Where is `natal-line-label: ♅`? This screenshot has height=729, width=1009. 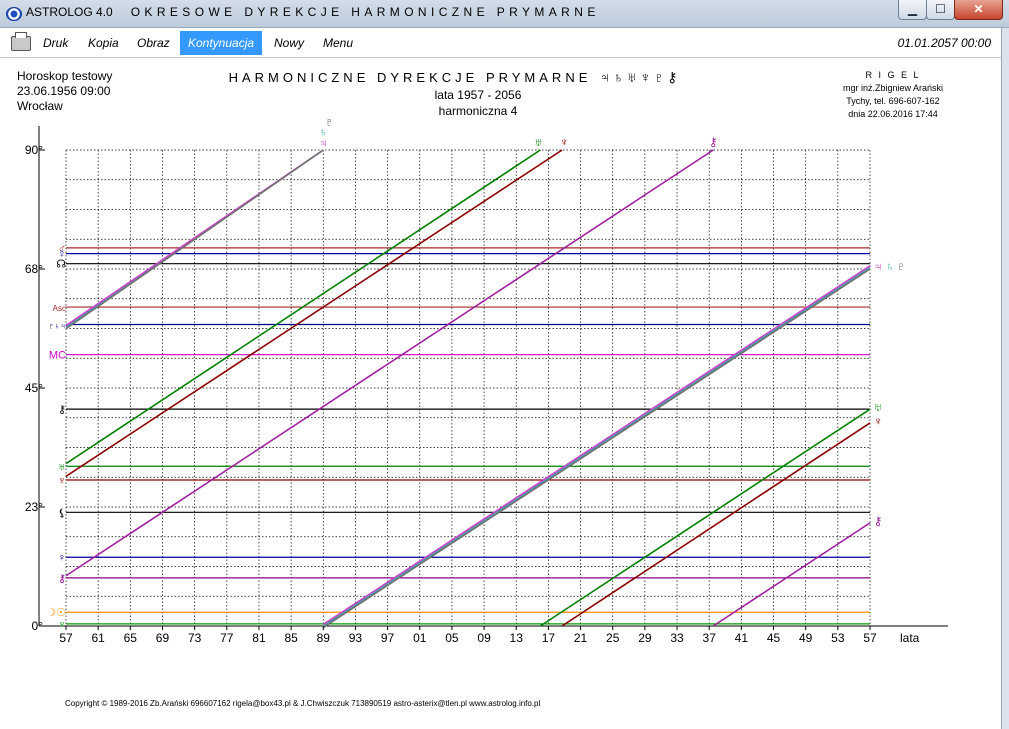
natal-line-label: ♅ is located at coordinates (62, 467).